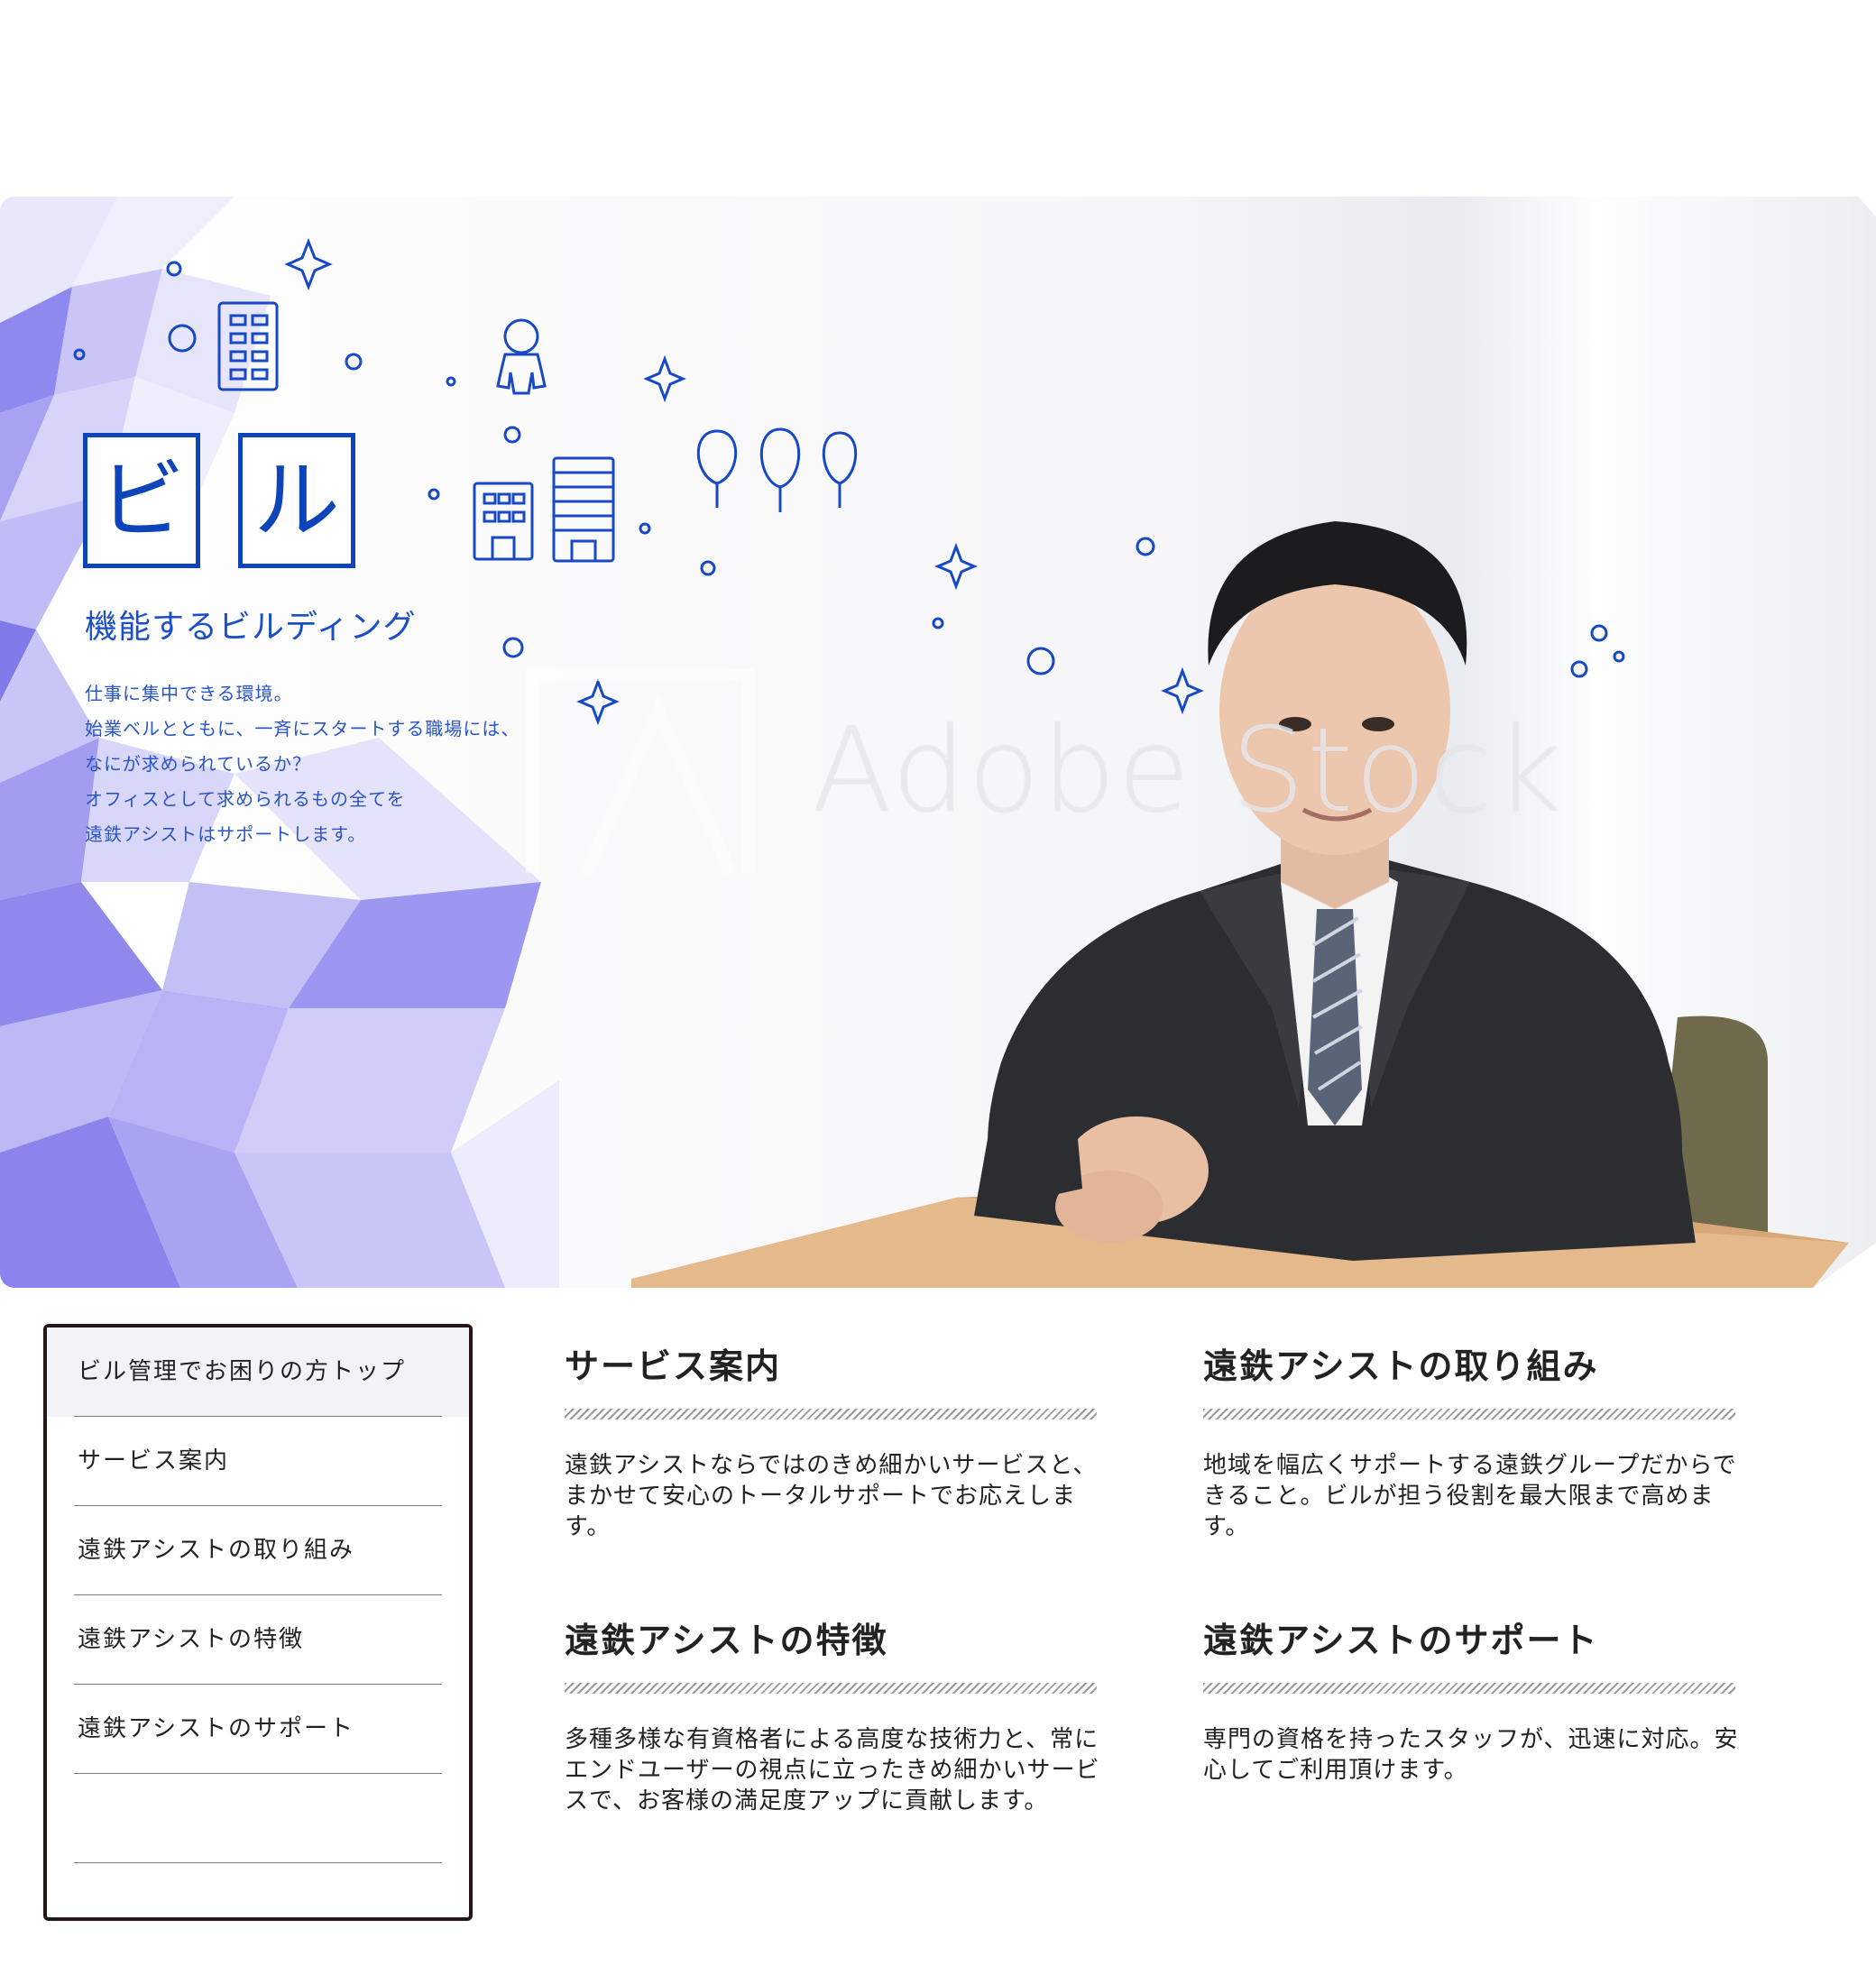  What do you see at coordinates (258, 1550) in the screenshot?
I see `side-menu-item-initiatives: 遠鉄アシストの取り組み` at bounding box center [258, 1550].